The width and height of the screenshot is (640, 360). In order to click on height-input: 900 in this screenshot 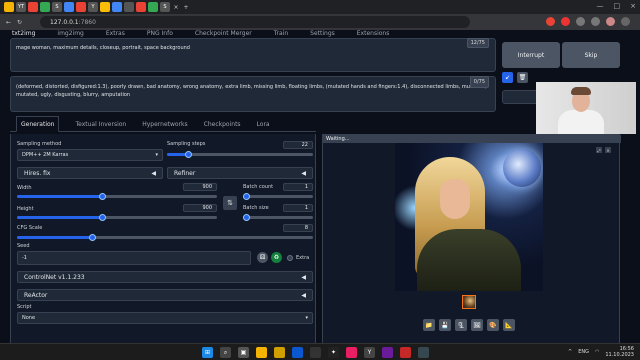, I will do `click(200, 208)`.